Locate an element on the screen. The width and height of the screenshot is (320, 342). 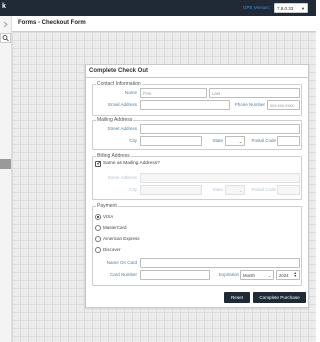
radio-mastercard-label: MasterCard is located at coordinates (115, 227).